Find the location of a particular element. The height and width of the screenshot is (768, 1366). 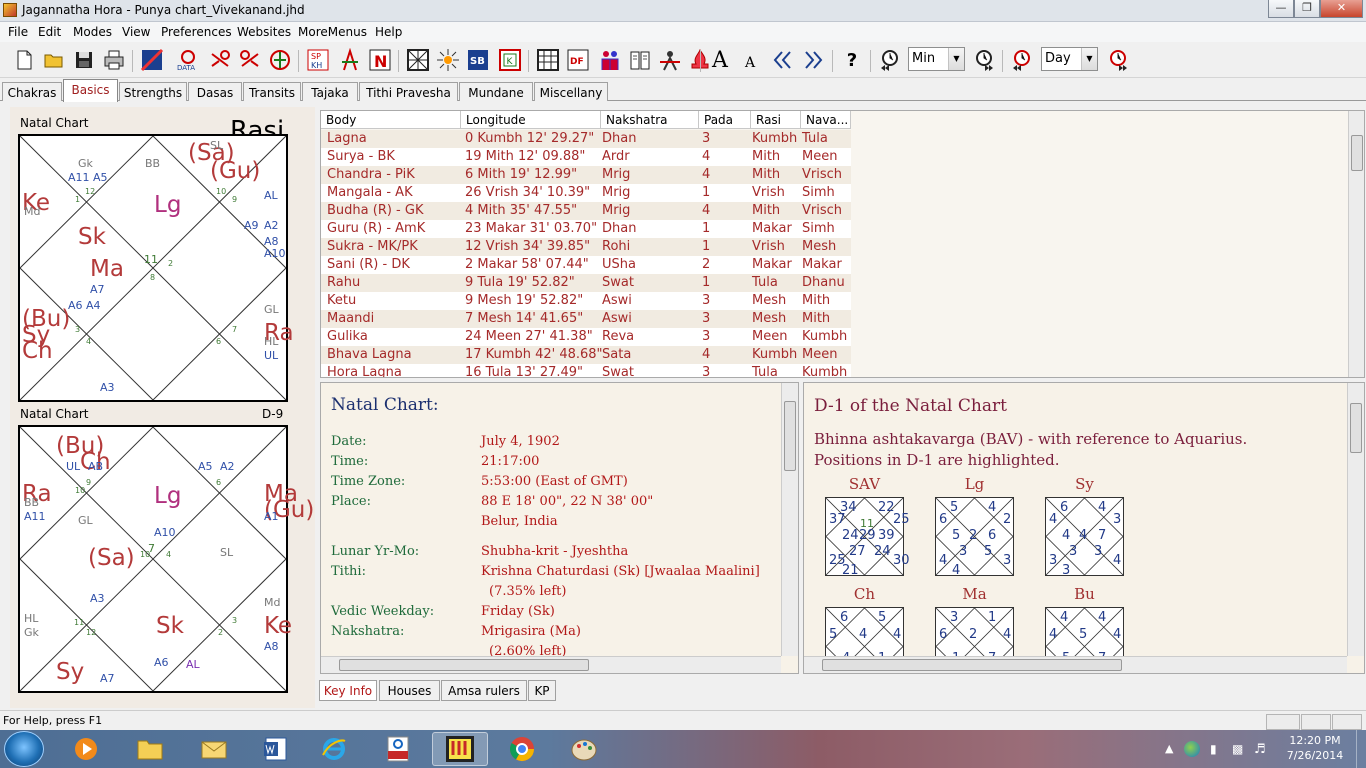

chevron-right-icon is located at coordinates (814, 60).